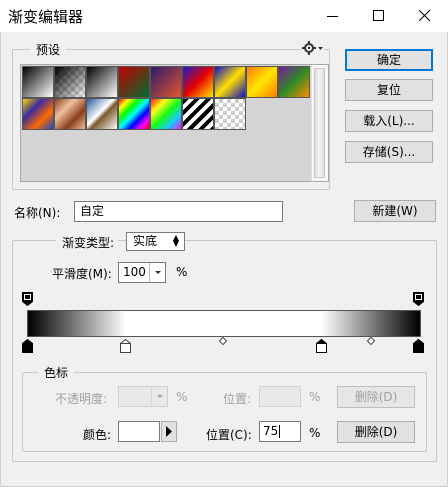 The image size is (448, 487). Describe the element at coordinates (321, 345) in the screenshot. I see `color-stop-75-selected` at that location.